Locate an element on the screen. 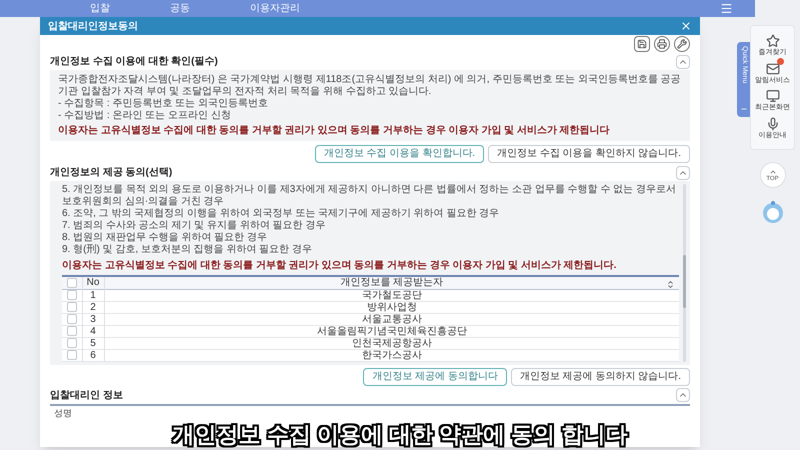  consent-button: 개인정보 수집 이용을 확인합니다. is located at coordinates (399, 154).